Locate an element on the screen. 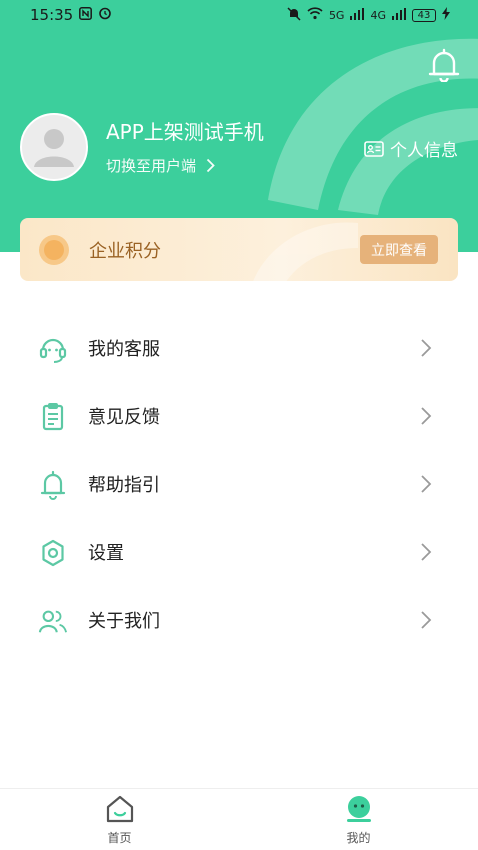  switch-to-user-link: 切换至用户端 is located at coordinates (185, 165).